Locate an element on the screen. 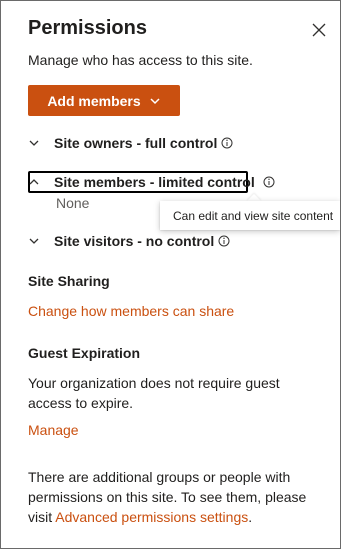 The width and height of the screenshot is (343, 551). close-icon is located at coordinates (319, 30).